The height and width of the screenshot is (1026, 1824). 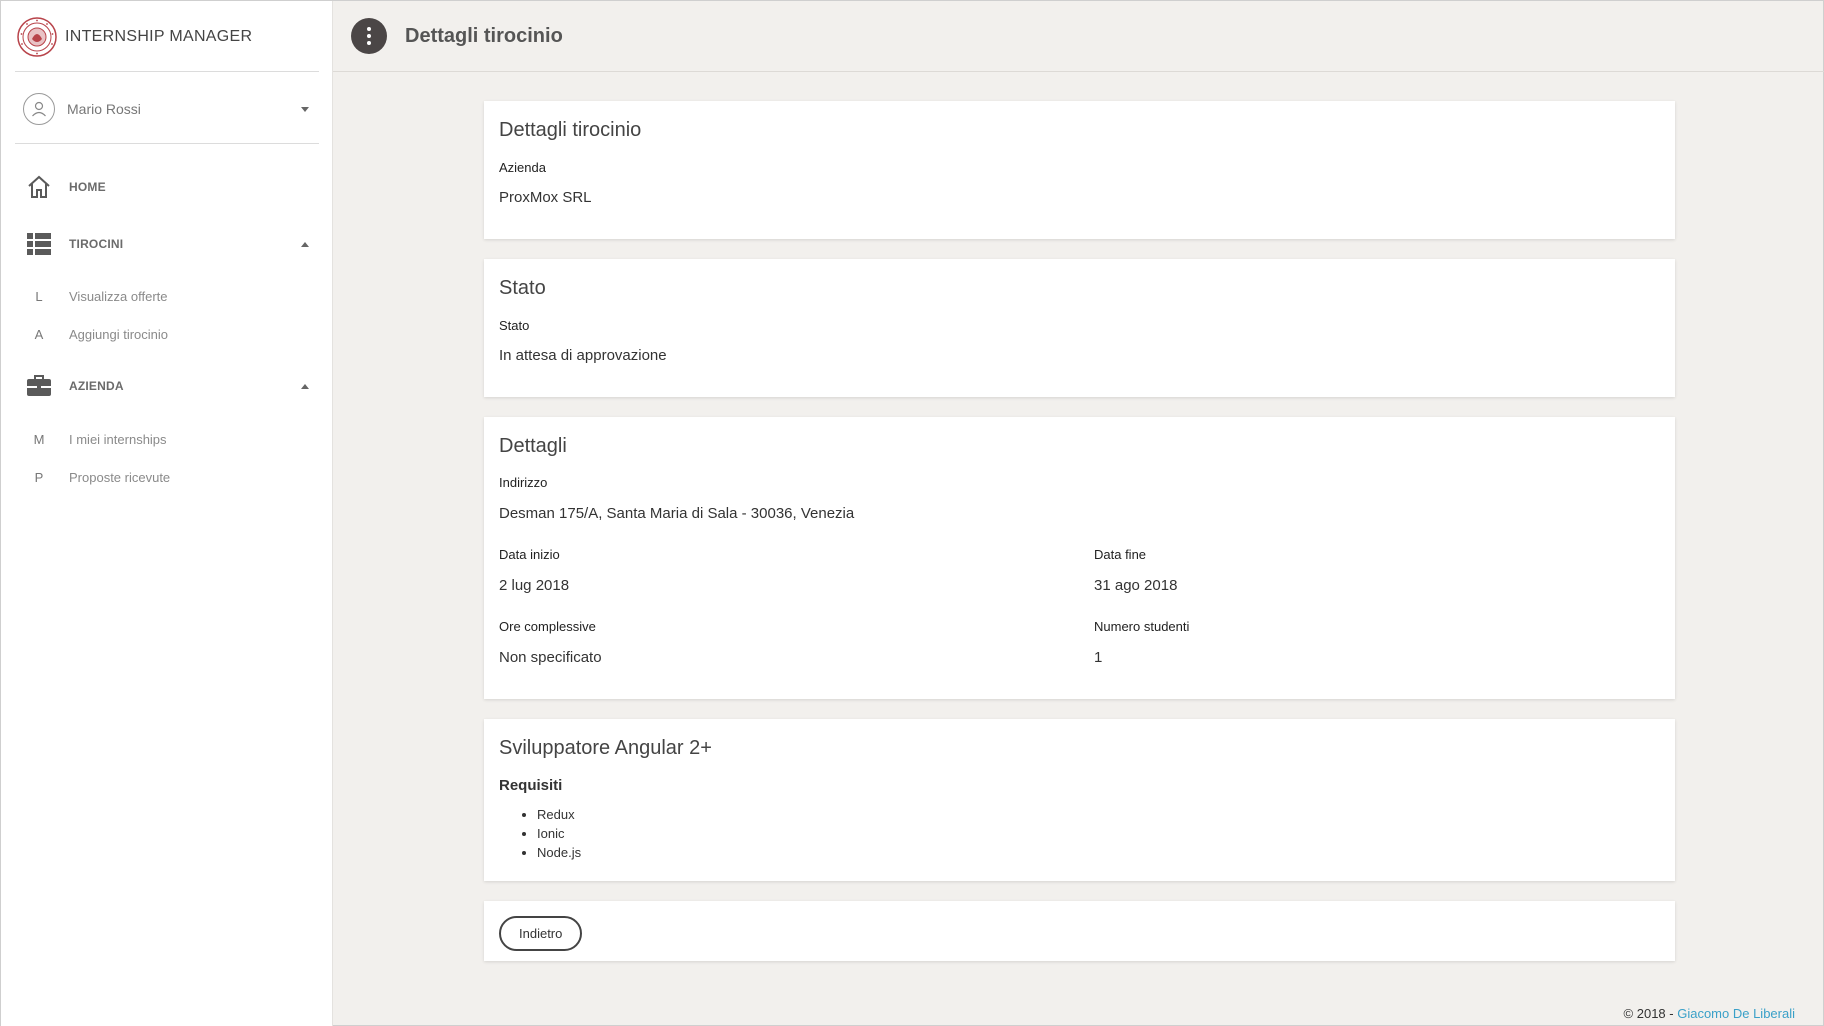 I want to click on home-icon, so click(x=39, y=187).